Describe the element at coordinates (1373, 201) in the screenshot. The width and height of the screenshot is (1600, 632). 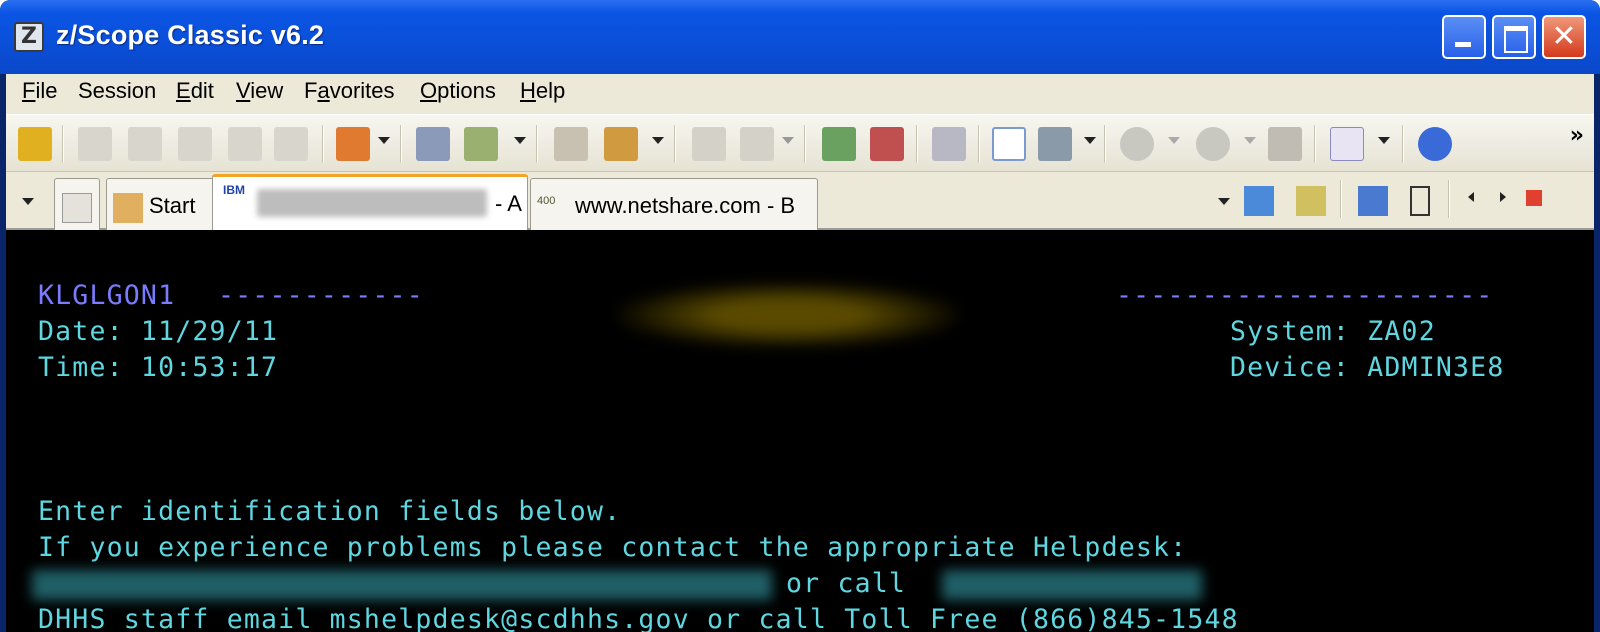
I see `move-icon` at that location.